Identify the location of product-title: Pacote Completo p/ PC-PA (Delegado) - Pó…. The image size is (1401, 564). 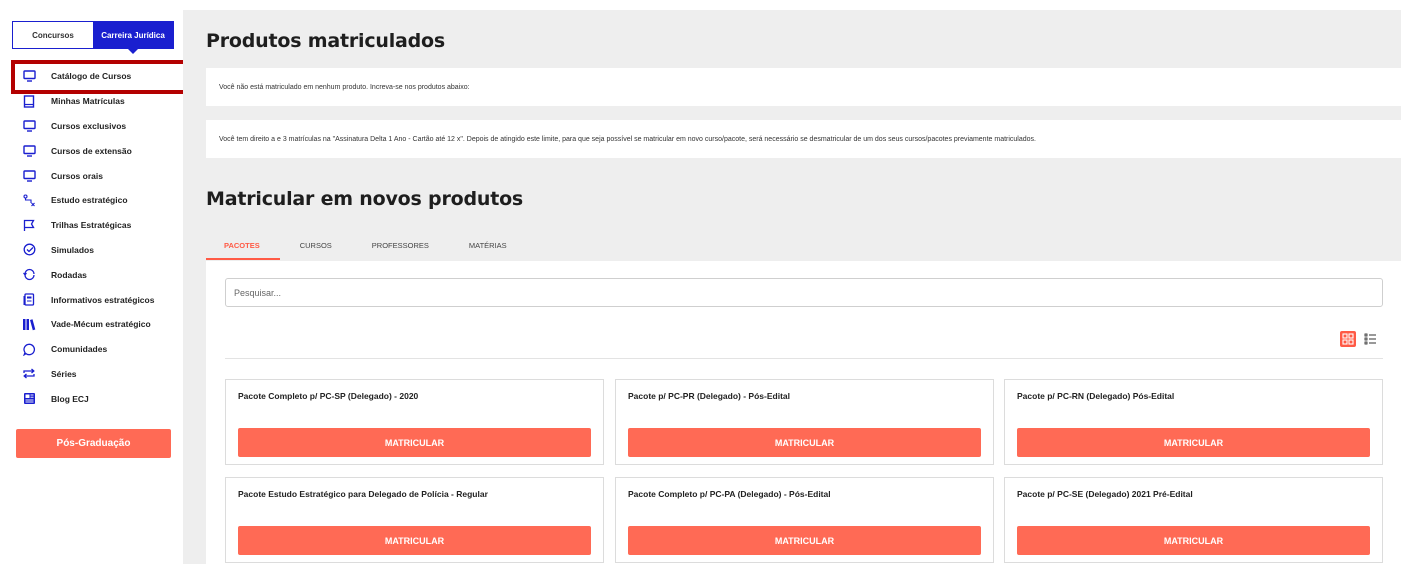
(729, 494).